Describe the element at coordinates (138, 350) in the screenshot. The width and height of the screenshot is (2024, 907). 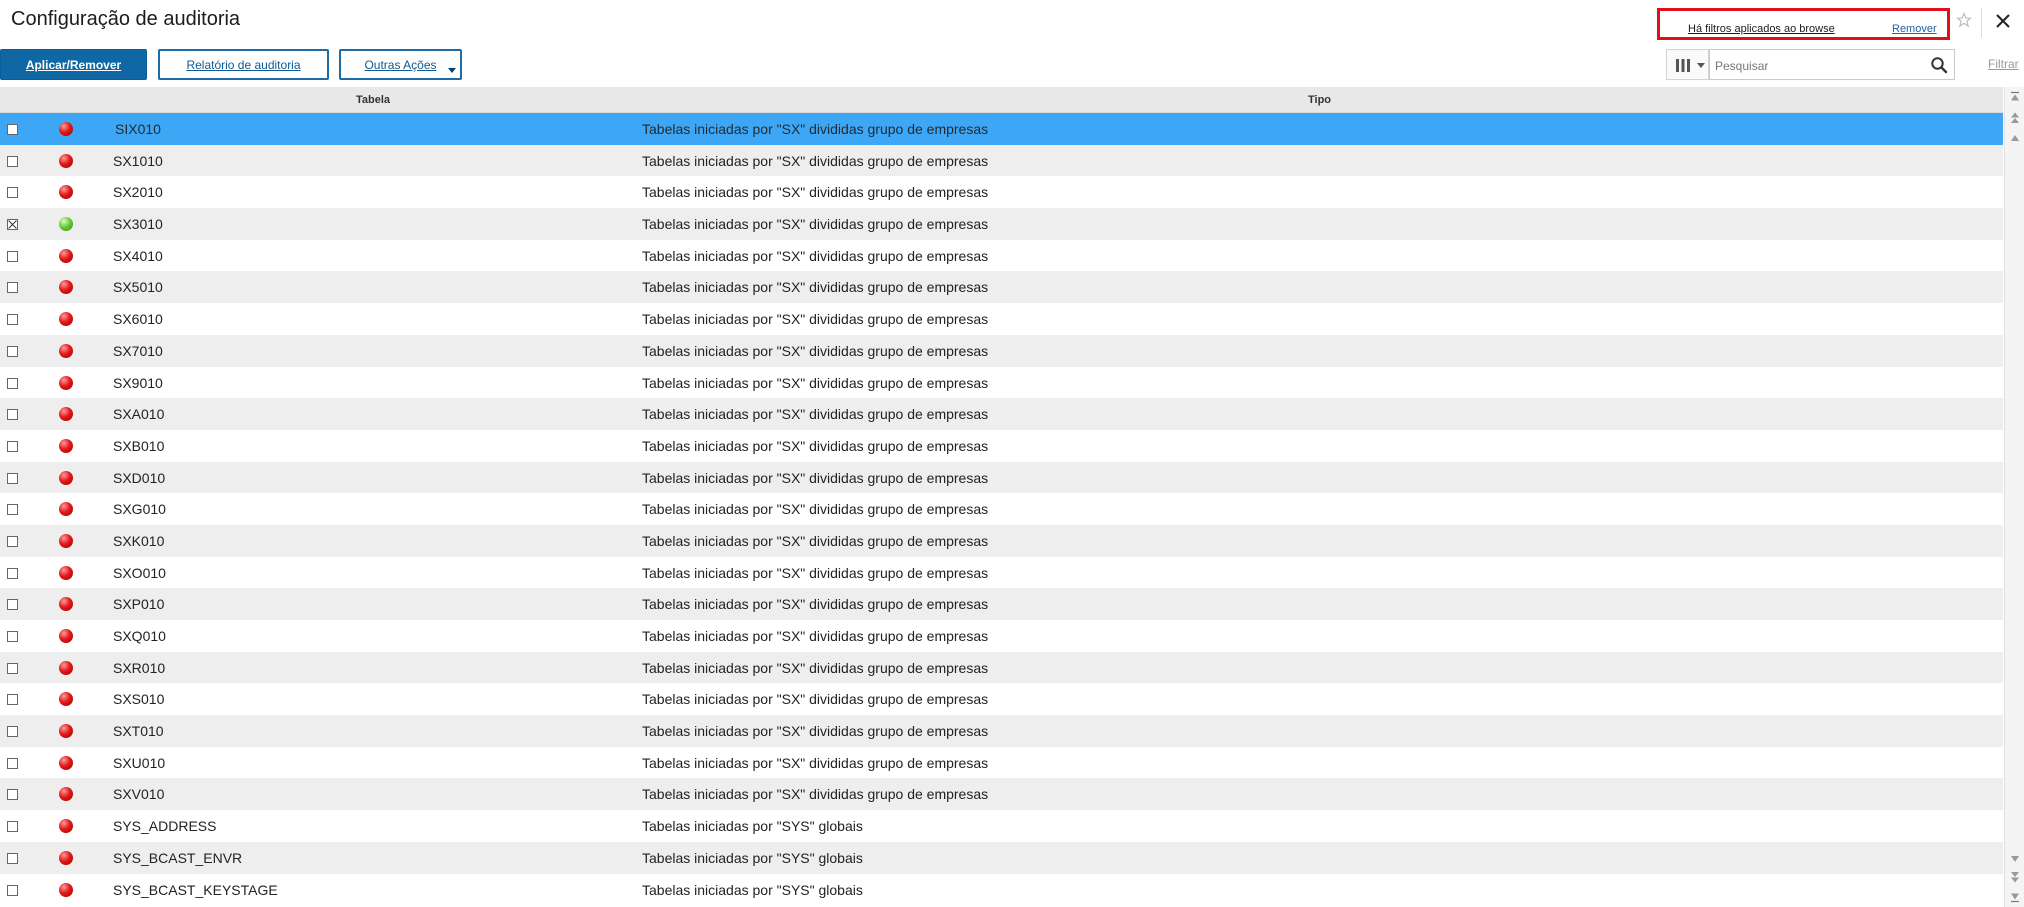
I see `cell-tabela: SX7010` at that location.